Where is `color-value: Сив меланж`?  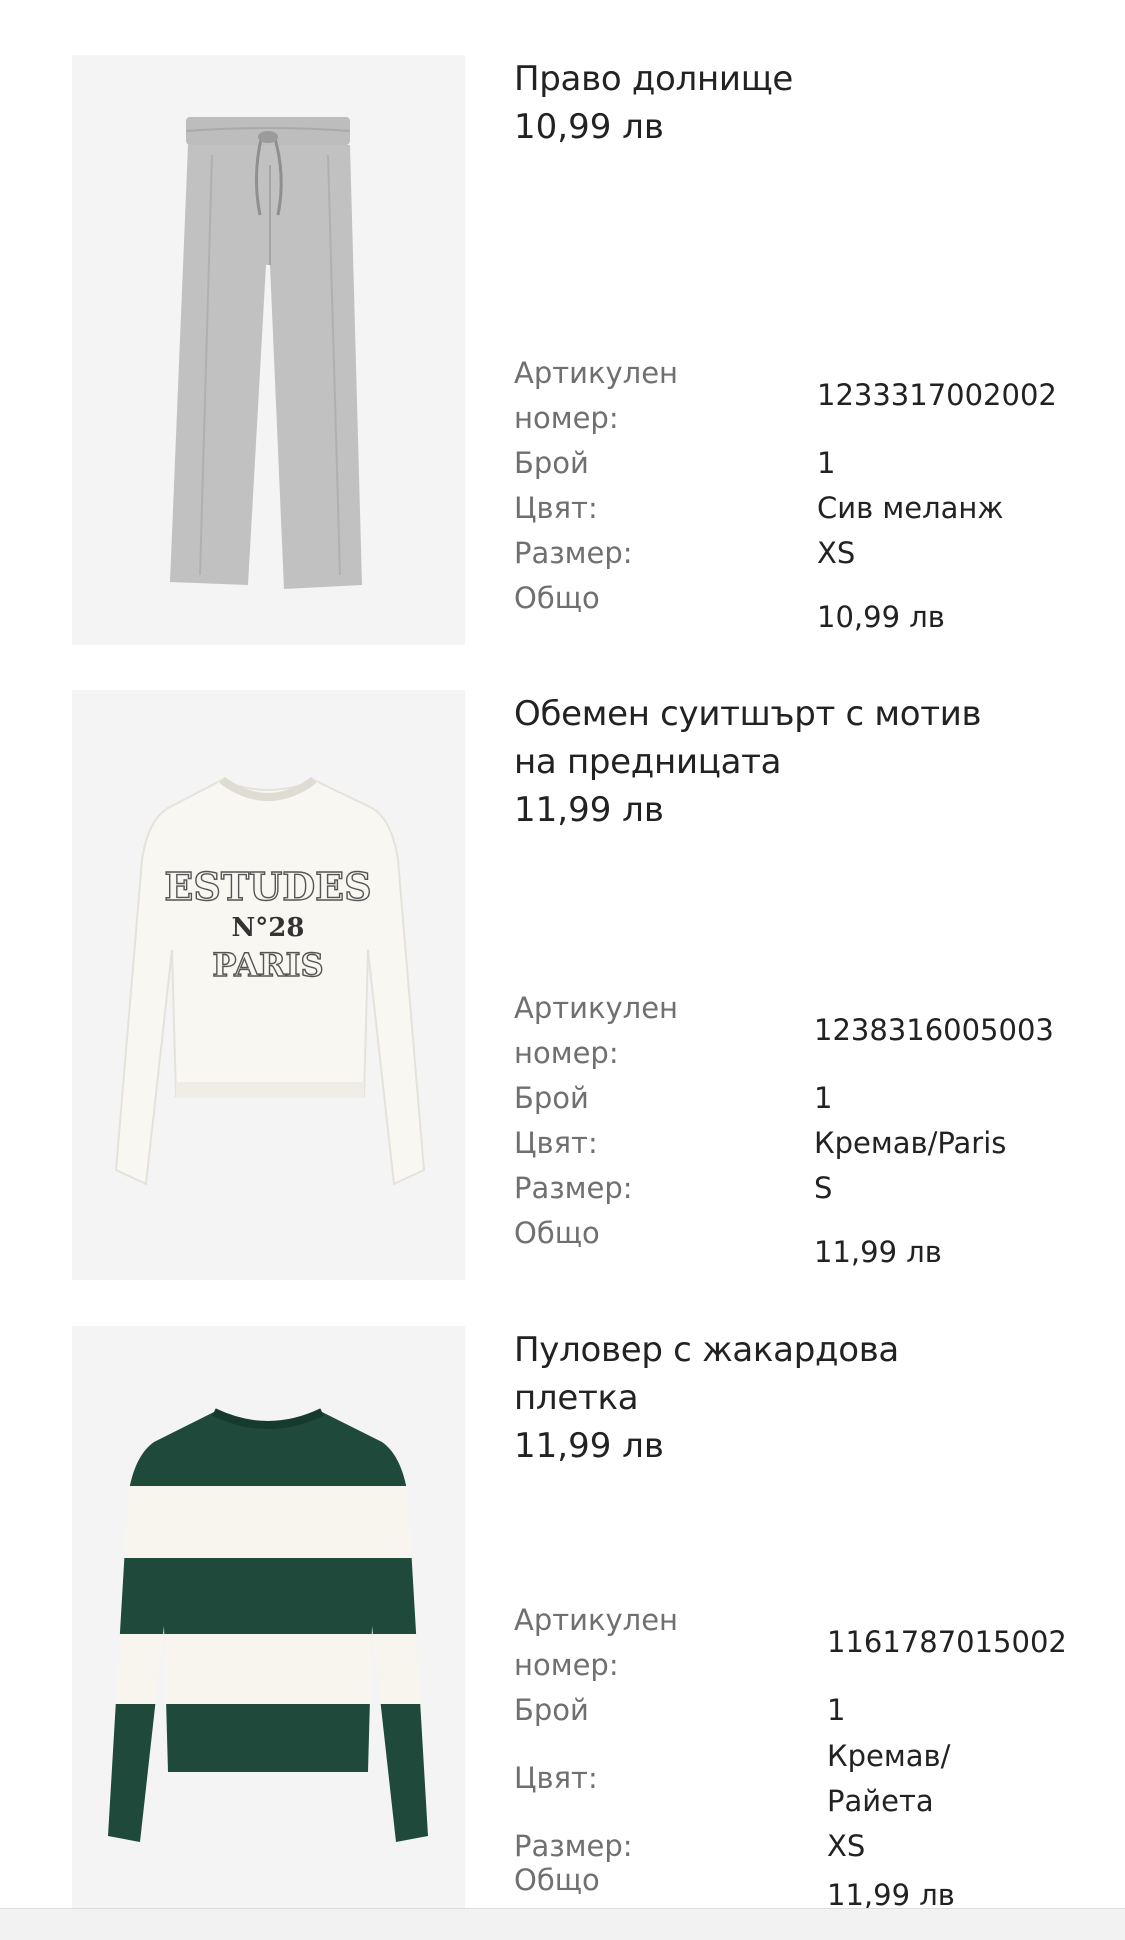
color-value: Сив меланж is located at coordinates (910, 508).